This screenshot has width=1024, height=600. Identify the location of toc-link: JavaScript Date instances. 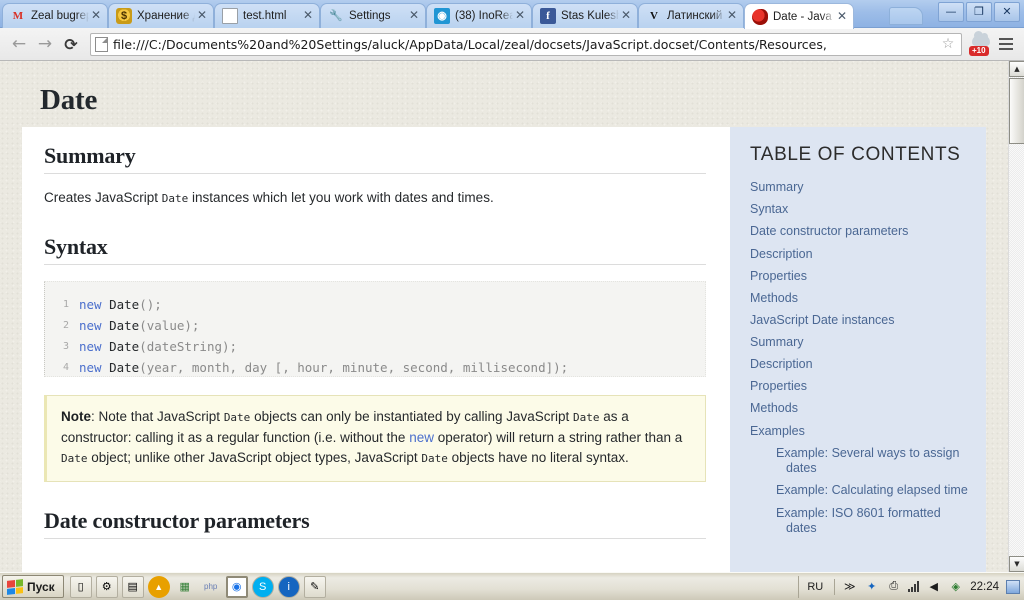
(861, 321).